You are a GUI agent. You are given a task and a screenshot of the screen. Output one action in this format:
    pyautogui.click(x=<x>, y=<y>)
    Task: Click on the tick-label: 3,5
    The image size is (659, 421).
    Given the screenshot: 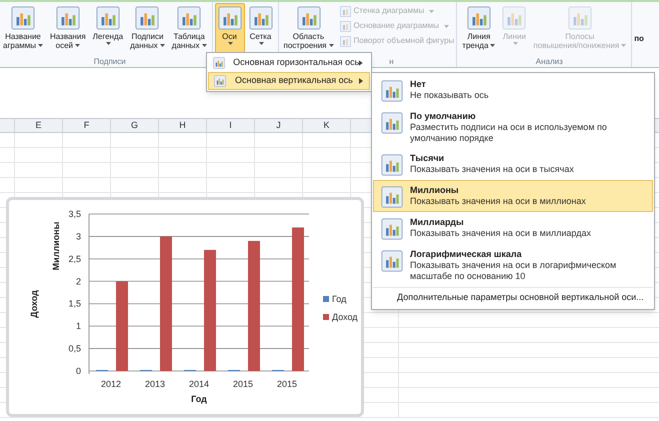 What is the action you would take?
    pyautogui.click(x=74, y=214)
    